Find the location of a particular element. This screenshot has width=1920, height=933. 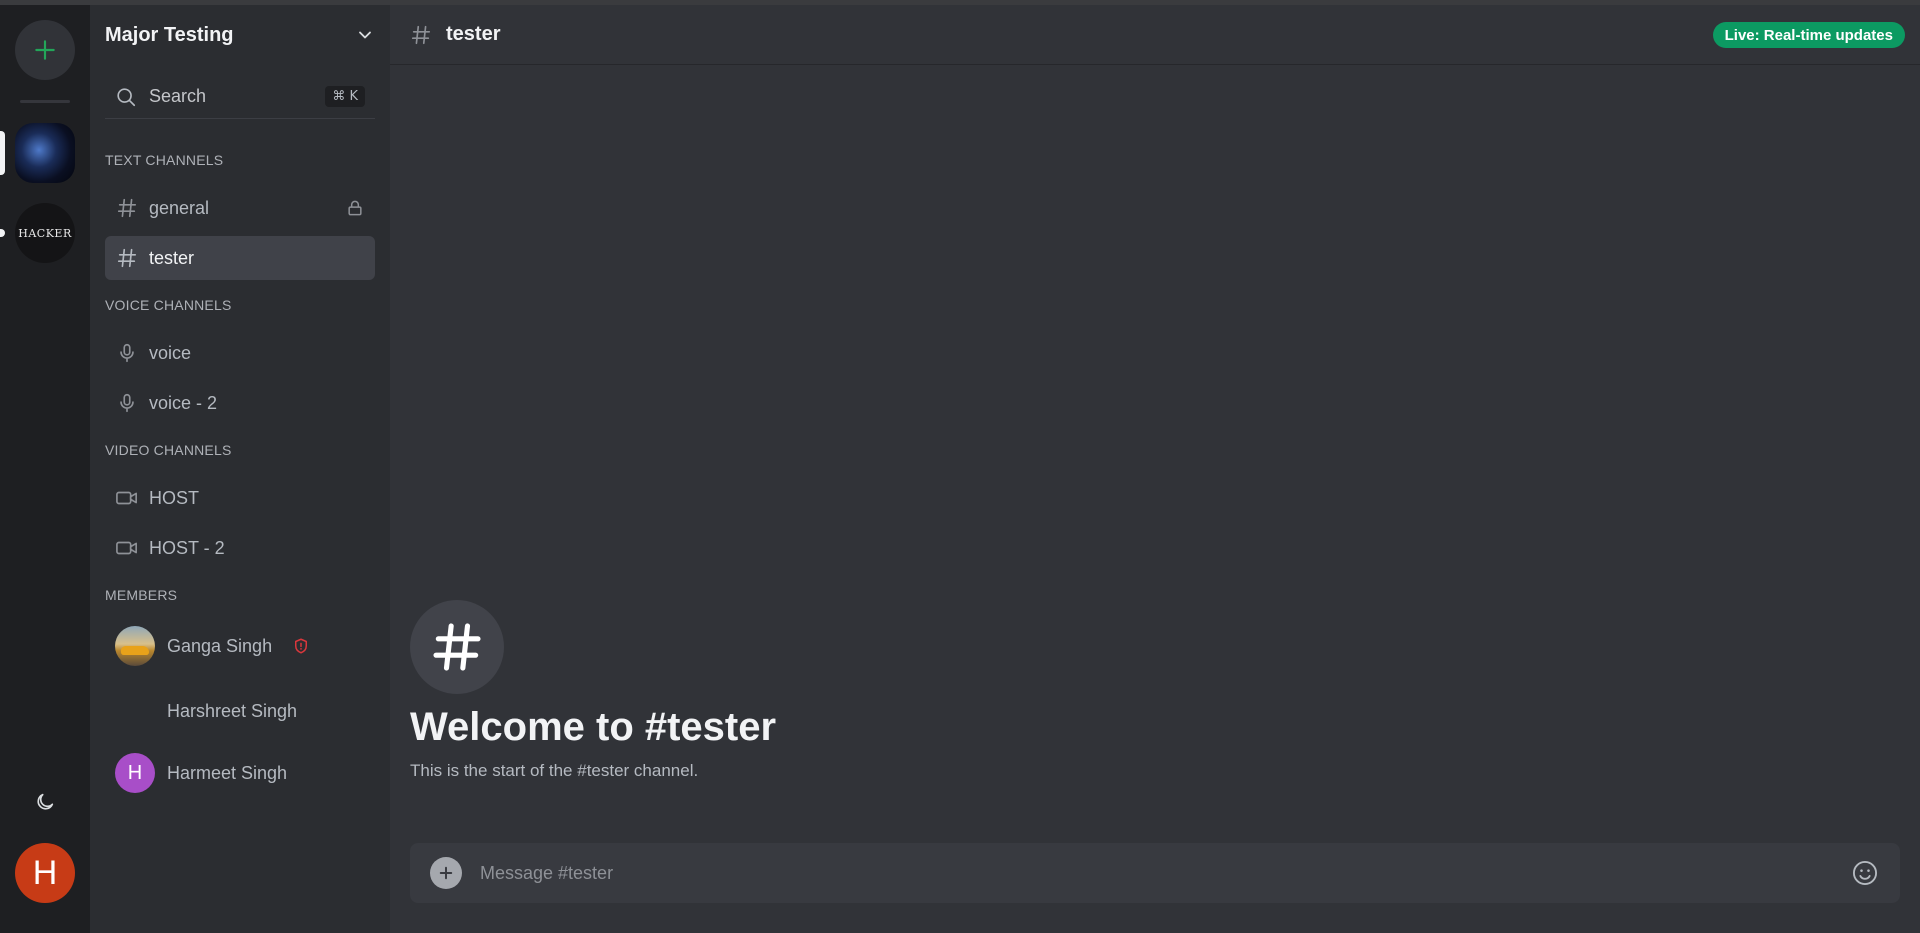

lock-icon is located at coordinates (355, 208).